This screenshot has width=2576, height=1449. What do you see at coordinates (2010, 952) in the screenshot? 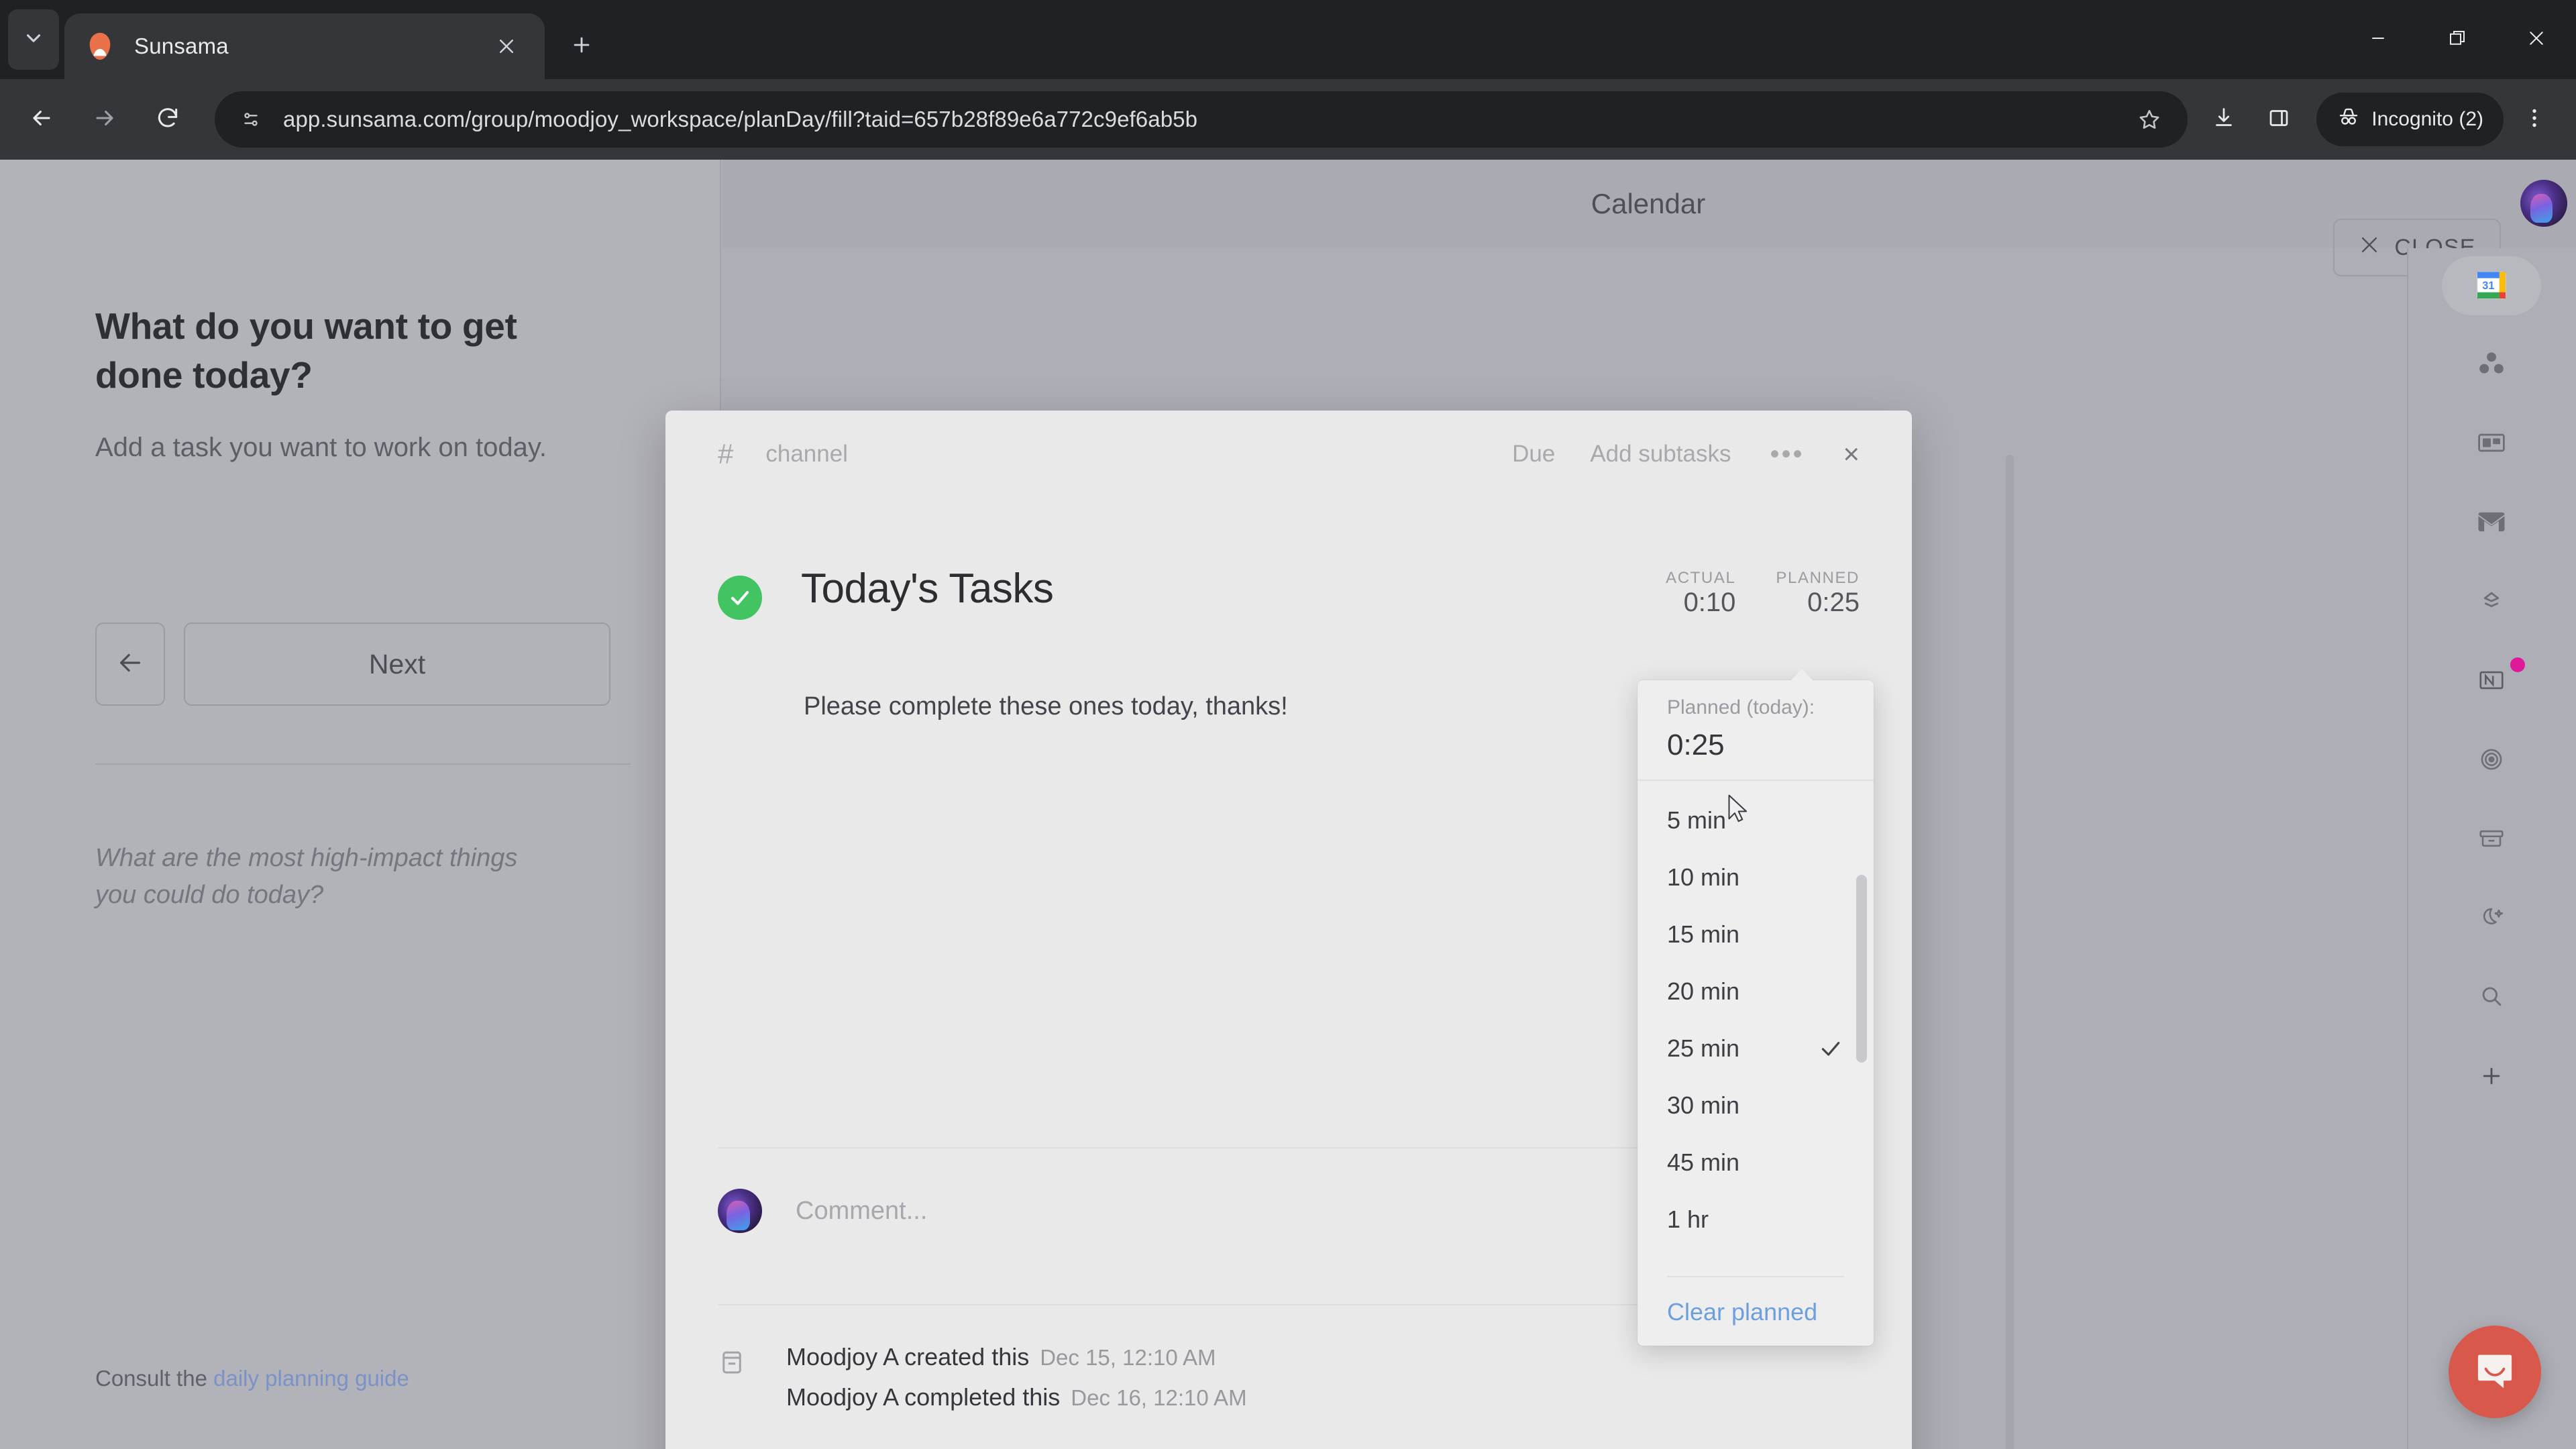
I see `content-scrollbar` at bounding box center [2010, 952].